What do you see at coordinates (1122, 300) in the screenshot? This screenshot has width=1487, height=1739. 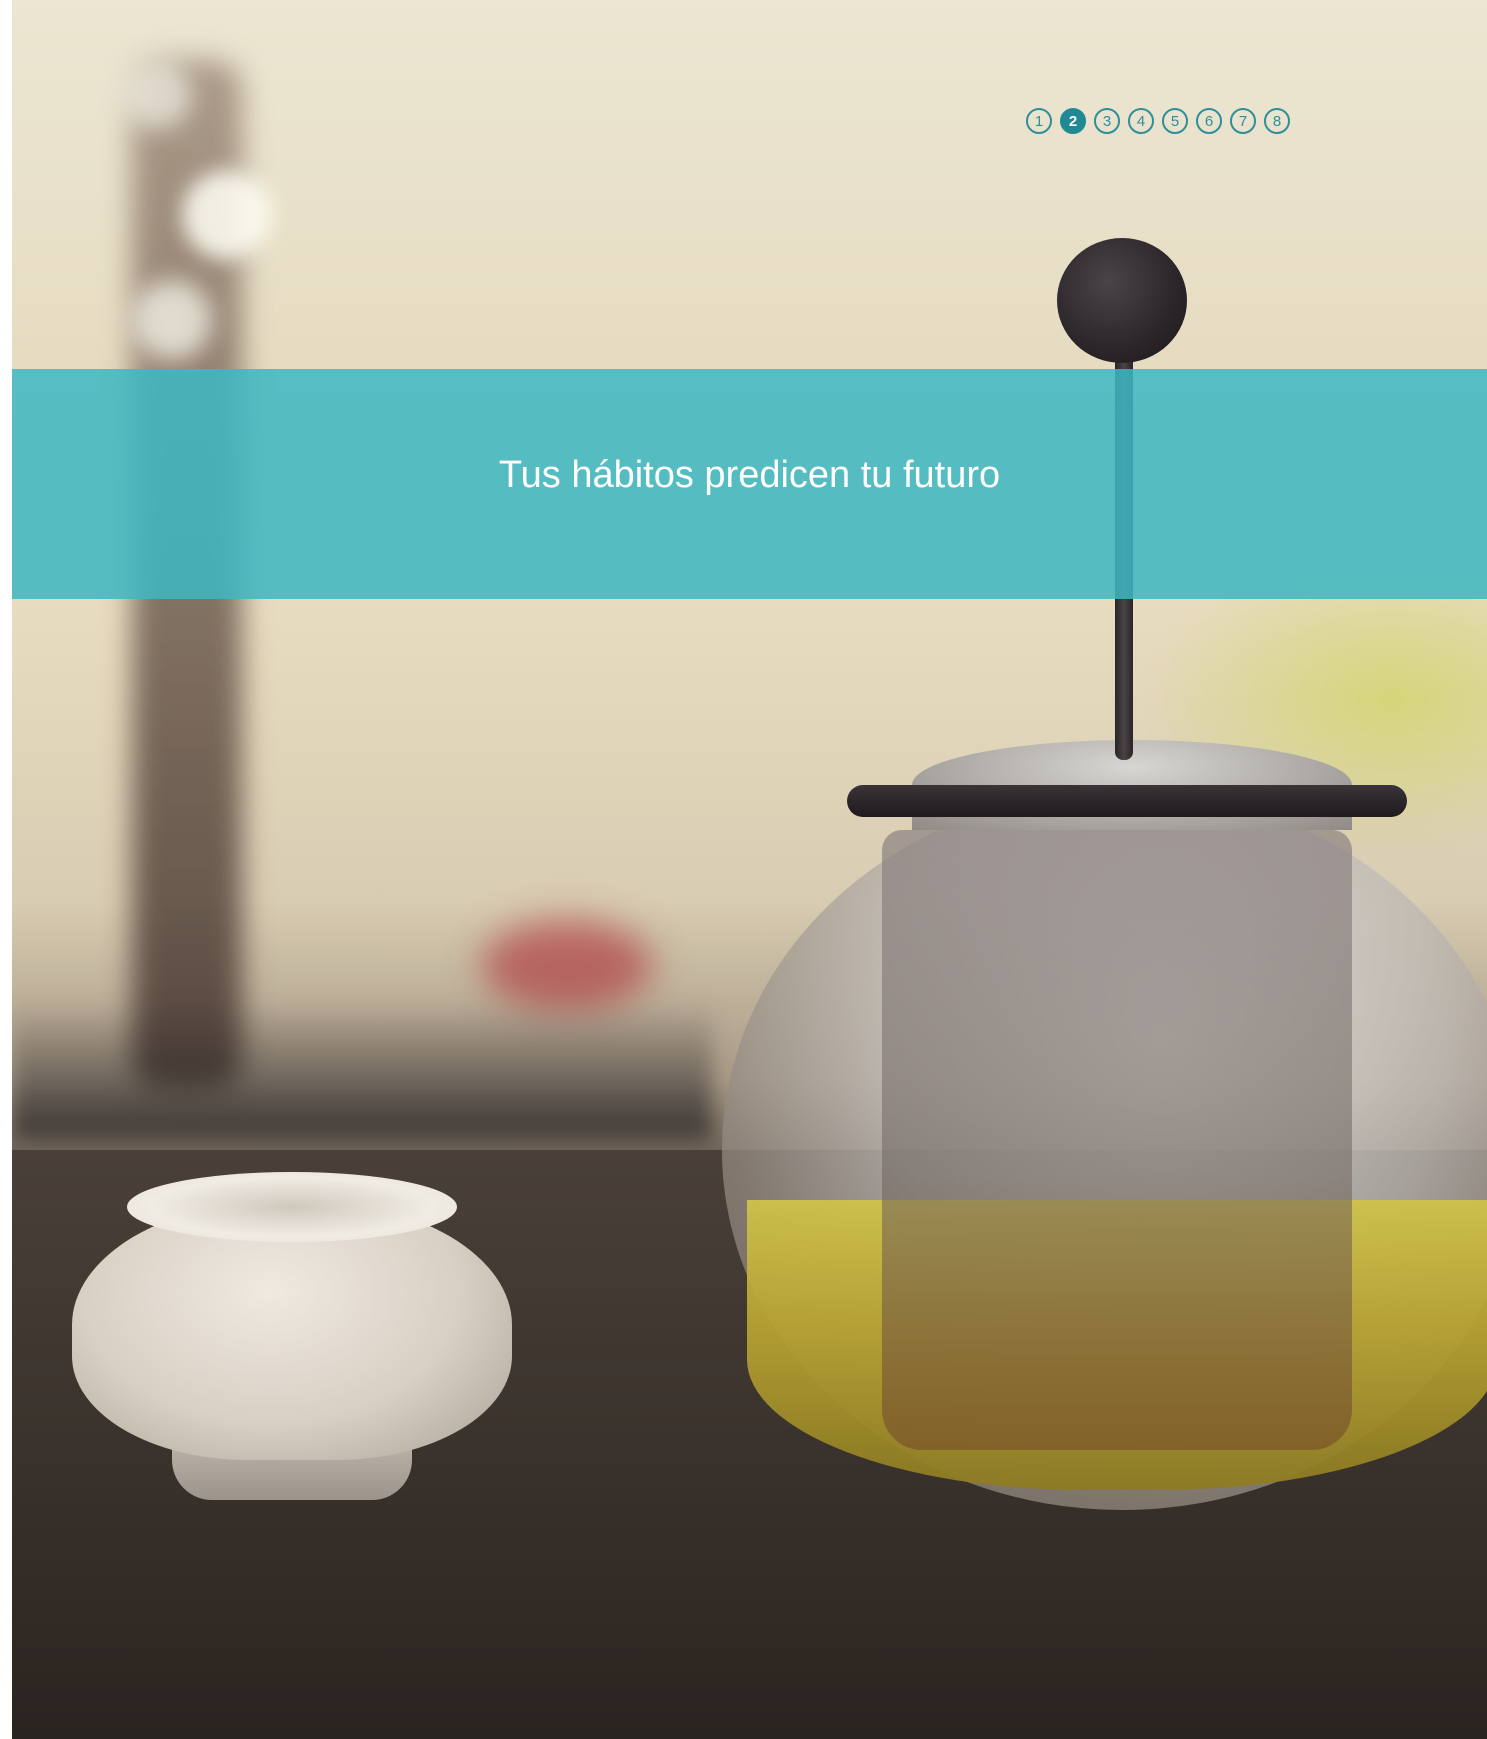 I see `plunger-knob` at bounding box center [1122, 300].